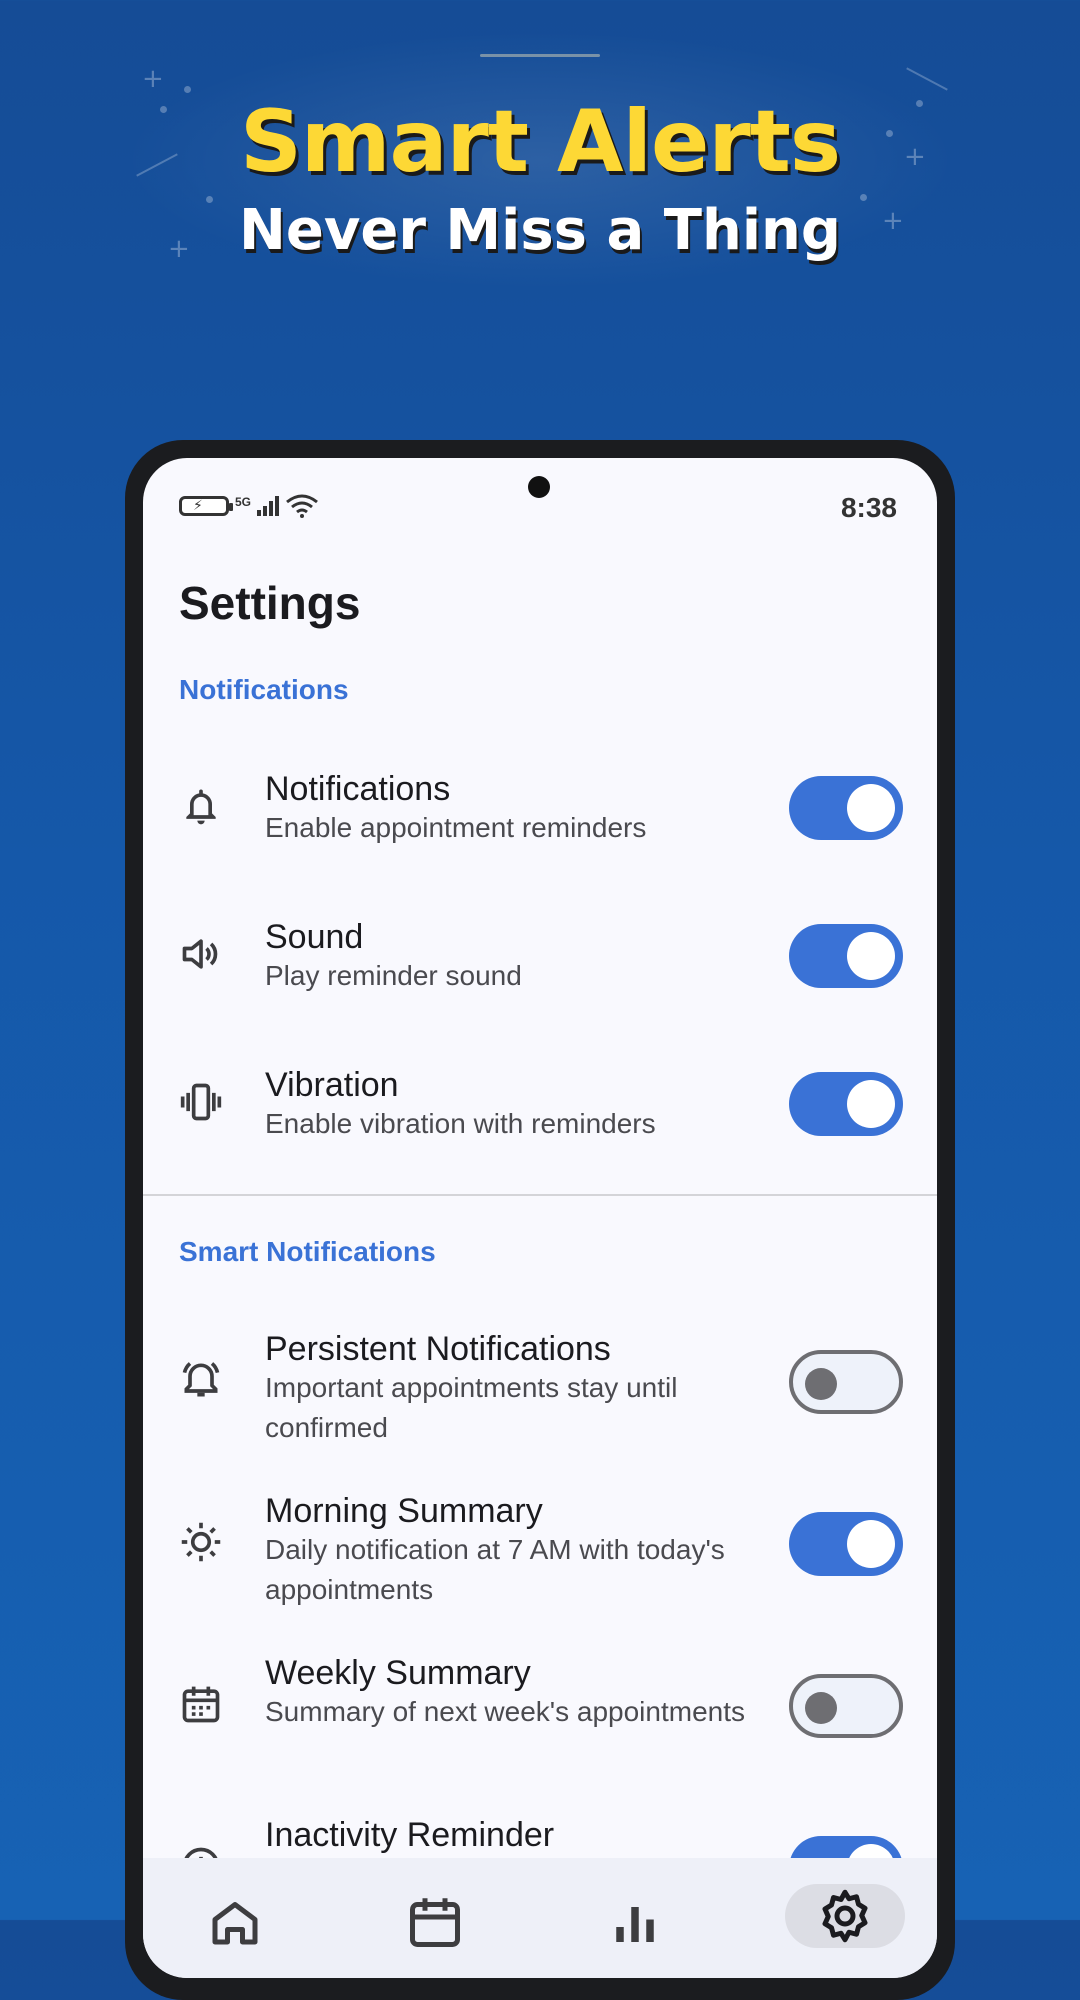 This screenshot has width=1080, height=2000. Describe the element at coordinates (201, 1102) in the screenshot. I see `vibration-icon` at that location.